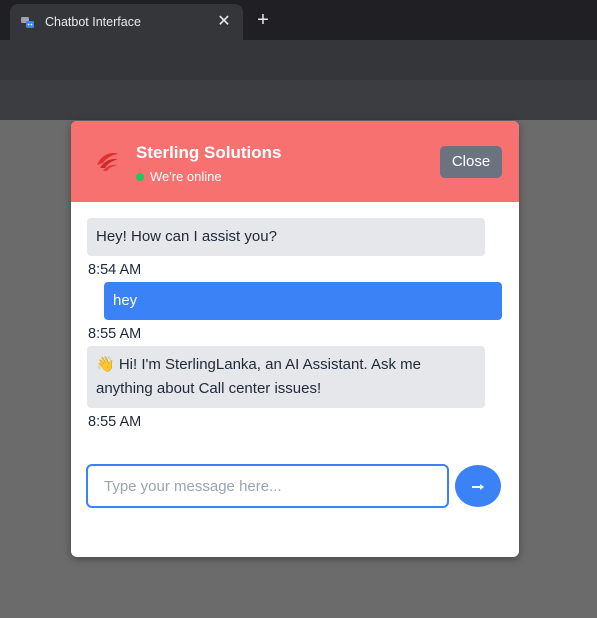  What do you see at coordinates (286, 237) in the screenshot?
I see `bot-message: Hey! How can I assist you?` at bounding box center [286, 237].